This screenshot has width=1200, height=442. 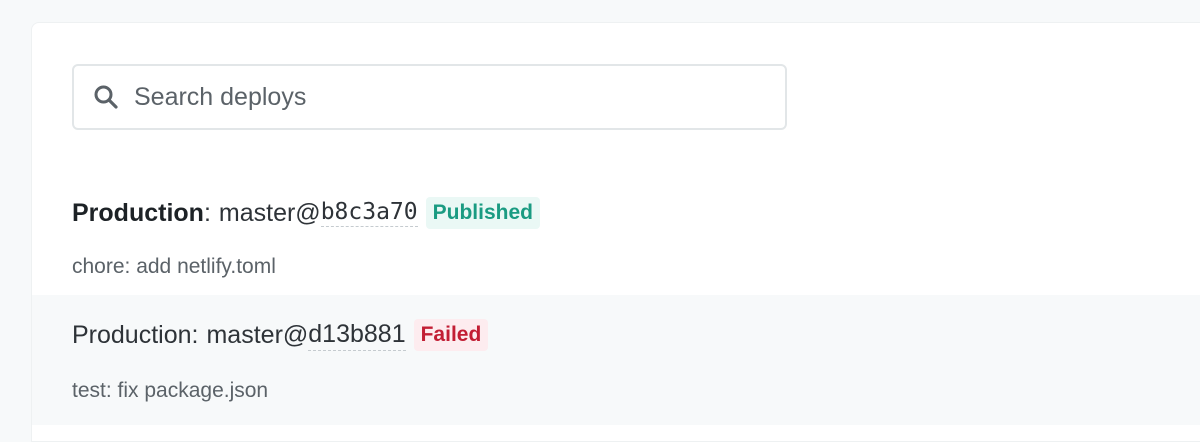 What do you see at coordinates (482, 213) in the screenshot?
I see `status-badge: Published` at bounding box center [482, 213].